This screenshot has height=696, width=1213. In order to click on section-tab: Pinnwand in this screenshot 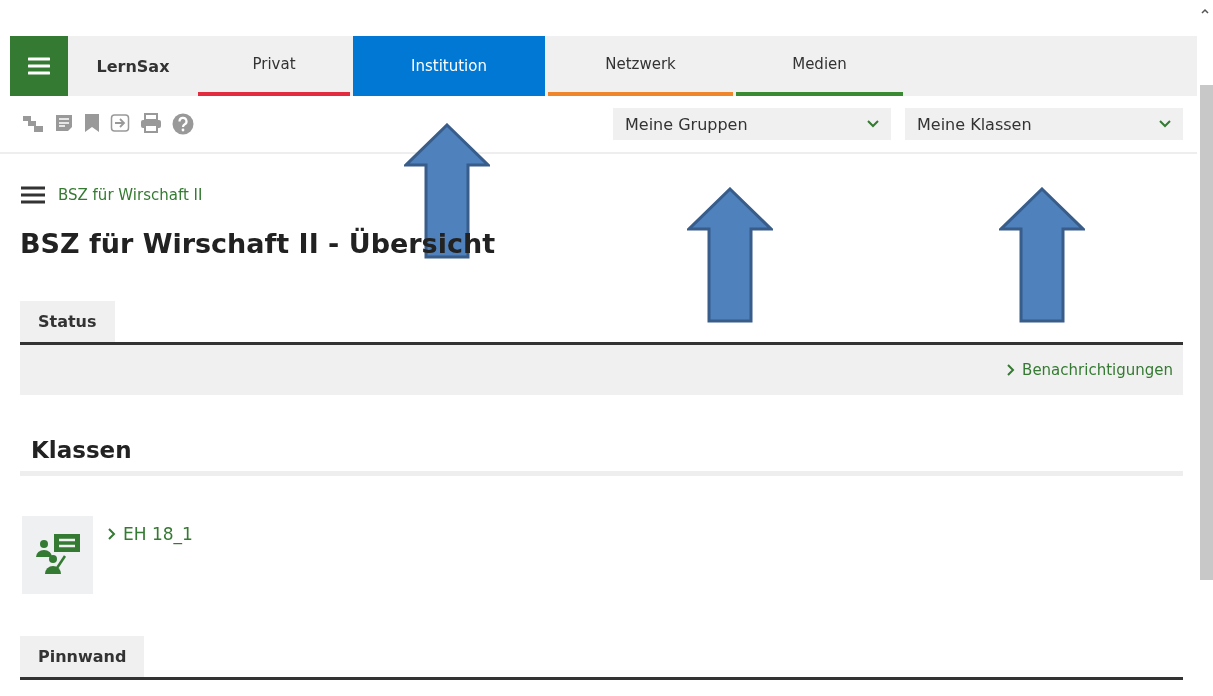, I will do `click(82, 656)`.